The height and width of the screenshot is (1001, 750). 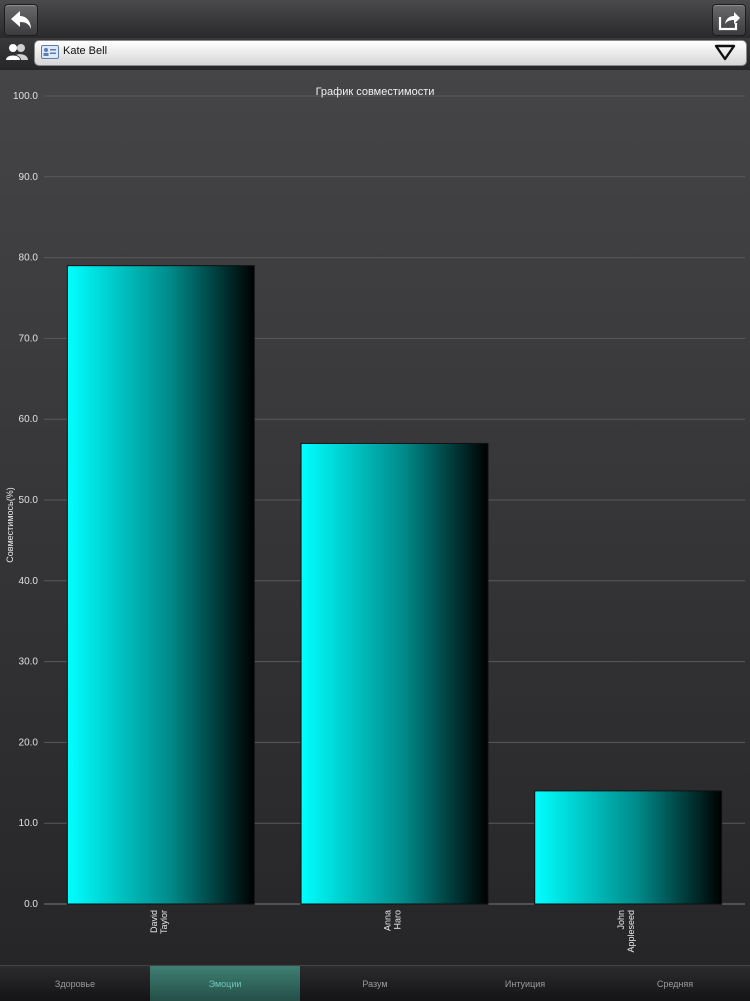 I want to click on tab-intuition: Интуиция, so click(x=525, y=983).